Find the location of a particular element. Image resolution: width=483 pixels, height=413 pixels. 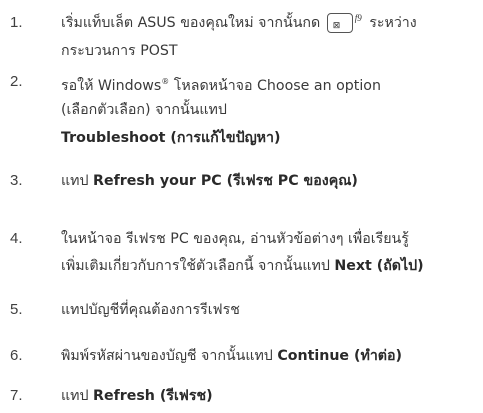

step-3-bold: Refresh your PC (รีเฟรช PC ของคุณ) is located at coordinates (225, 181).